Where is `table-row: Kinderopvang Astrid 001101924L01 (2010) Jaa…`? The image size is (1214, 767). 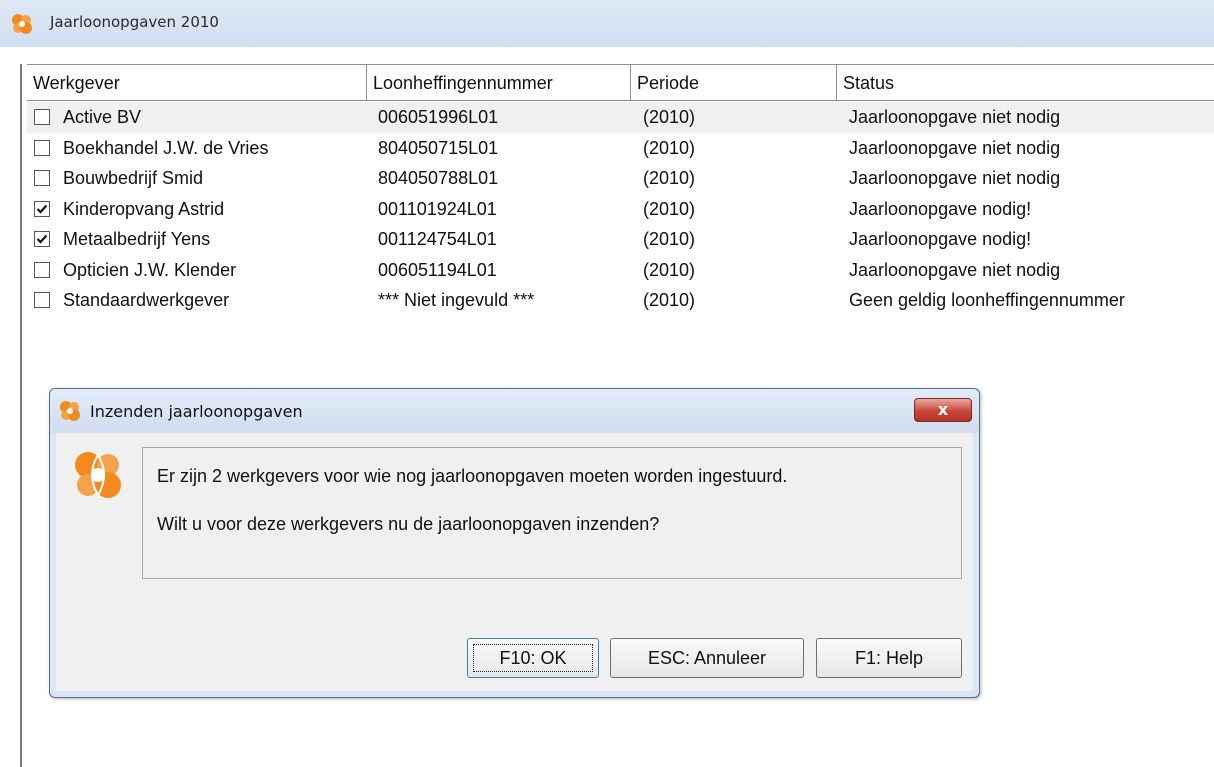 table-row: Kinderopvang Astrid 001101924L01 (2010) Jaa… is located at coordinates (620, 209).